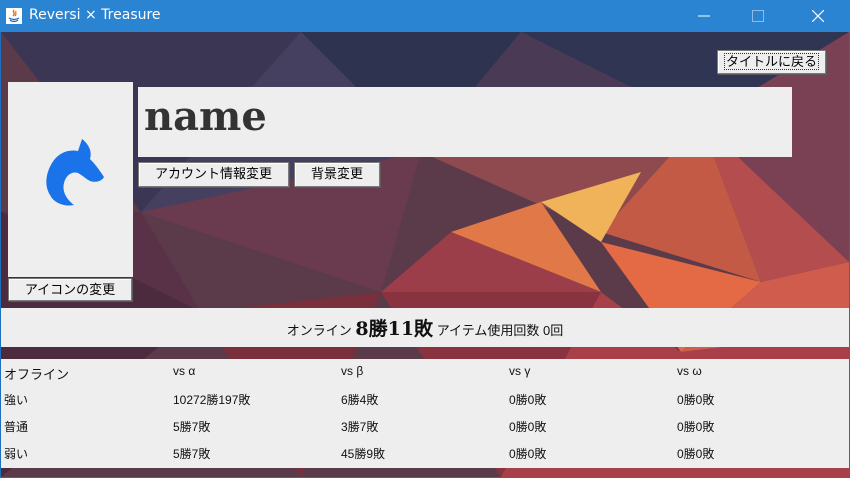  What do you see at coordinates (352, 371) in the screenshot?
I see `table-header: vs β` at bounding box center [352, 371].